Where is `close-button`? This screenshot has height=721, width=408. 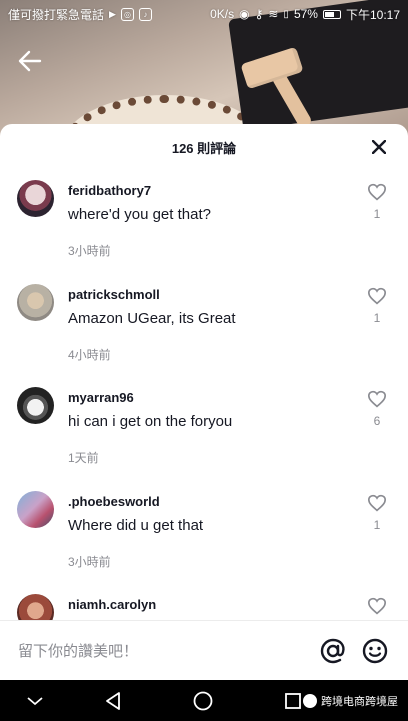 close-button is located at coordinates (379, 147).